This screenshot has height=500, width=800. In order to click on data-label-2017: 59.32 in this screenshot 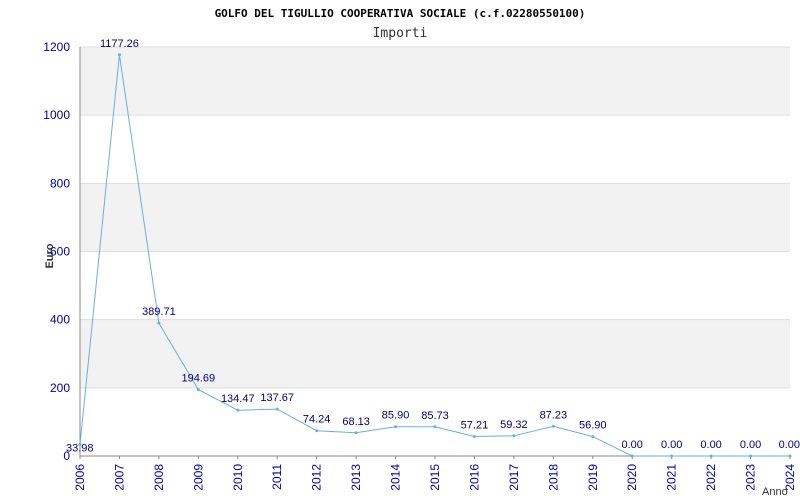, I will do `click(514, 425)`.